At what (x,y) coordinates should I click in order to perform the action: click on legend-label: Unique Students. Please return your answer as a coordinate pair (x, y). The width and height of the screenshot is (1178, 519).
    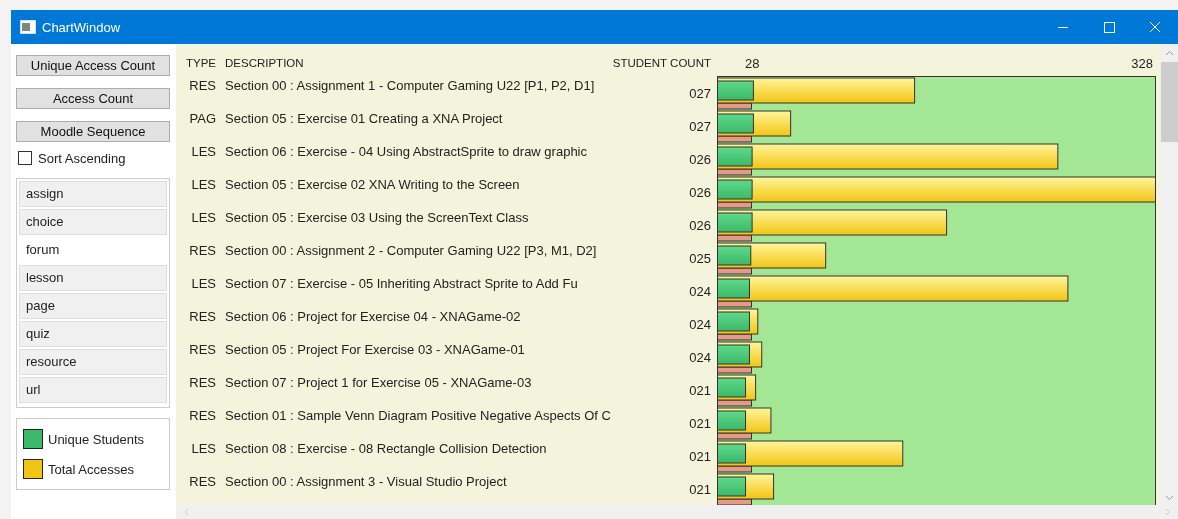
    Looking at the image, I should click on (96, 439).